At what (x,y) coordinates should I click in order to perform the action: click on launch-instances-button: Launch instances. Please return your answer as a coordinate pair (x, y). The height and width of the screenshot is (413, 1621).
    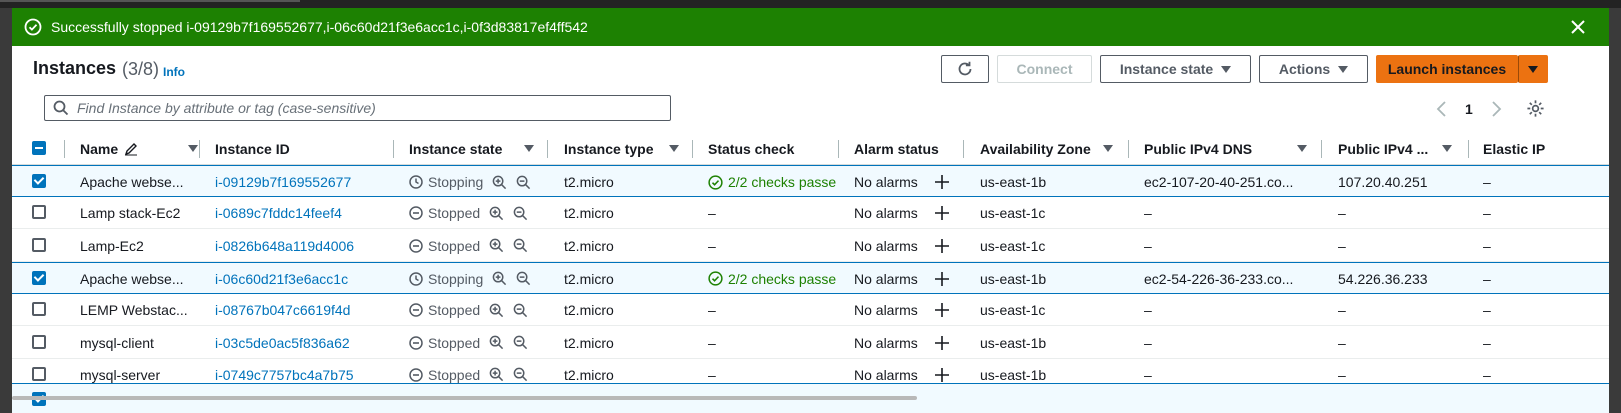
    Looking at the image, I should click on (1447, 69).